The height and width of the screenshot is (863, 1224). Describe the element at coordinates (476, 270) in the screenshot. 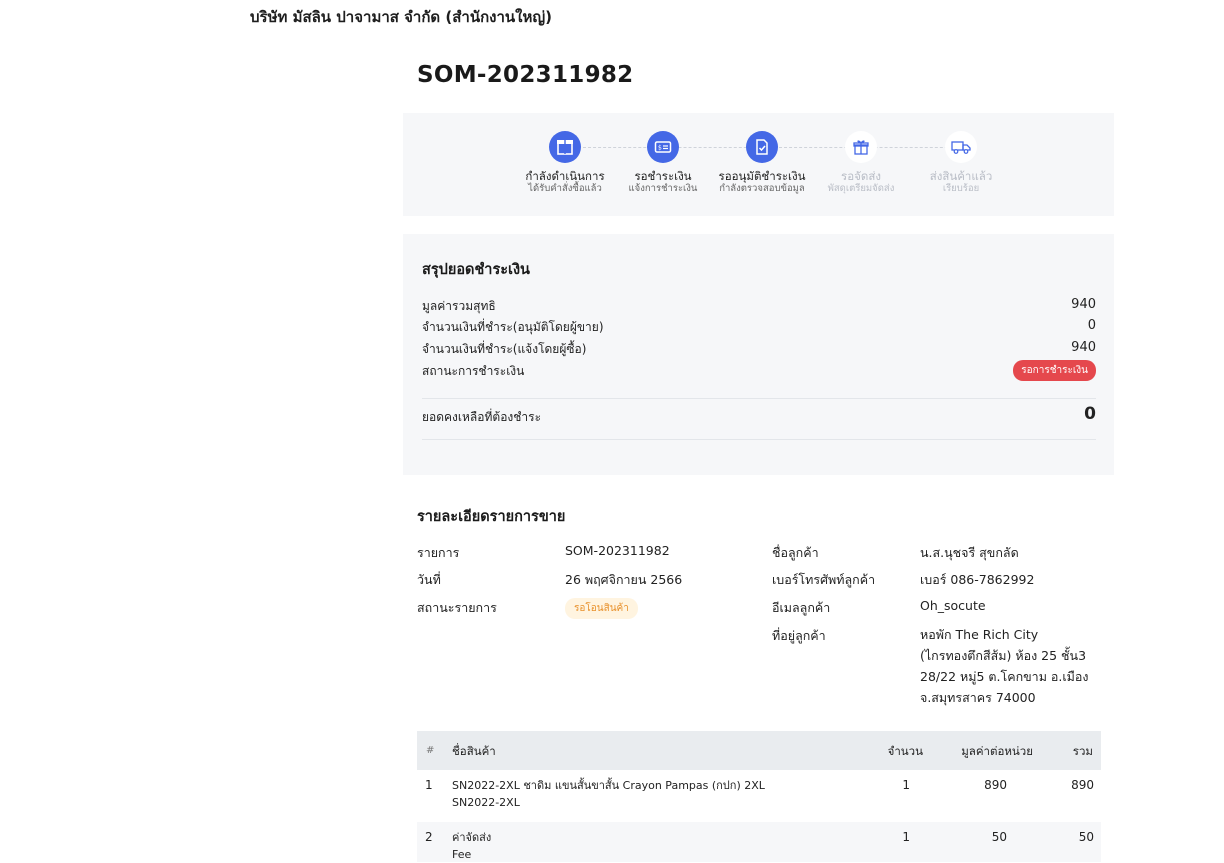

I see `summary-title: สรุปยอดชำระเงิน` at that location.